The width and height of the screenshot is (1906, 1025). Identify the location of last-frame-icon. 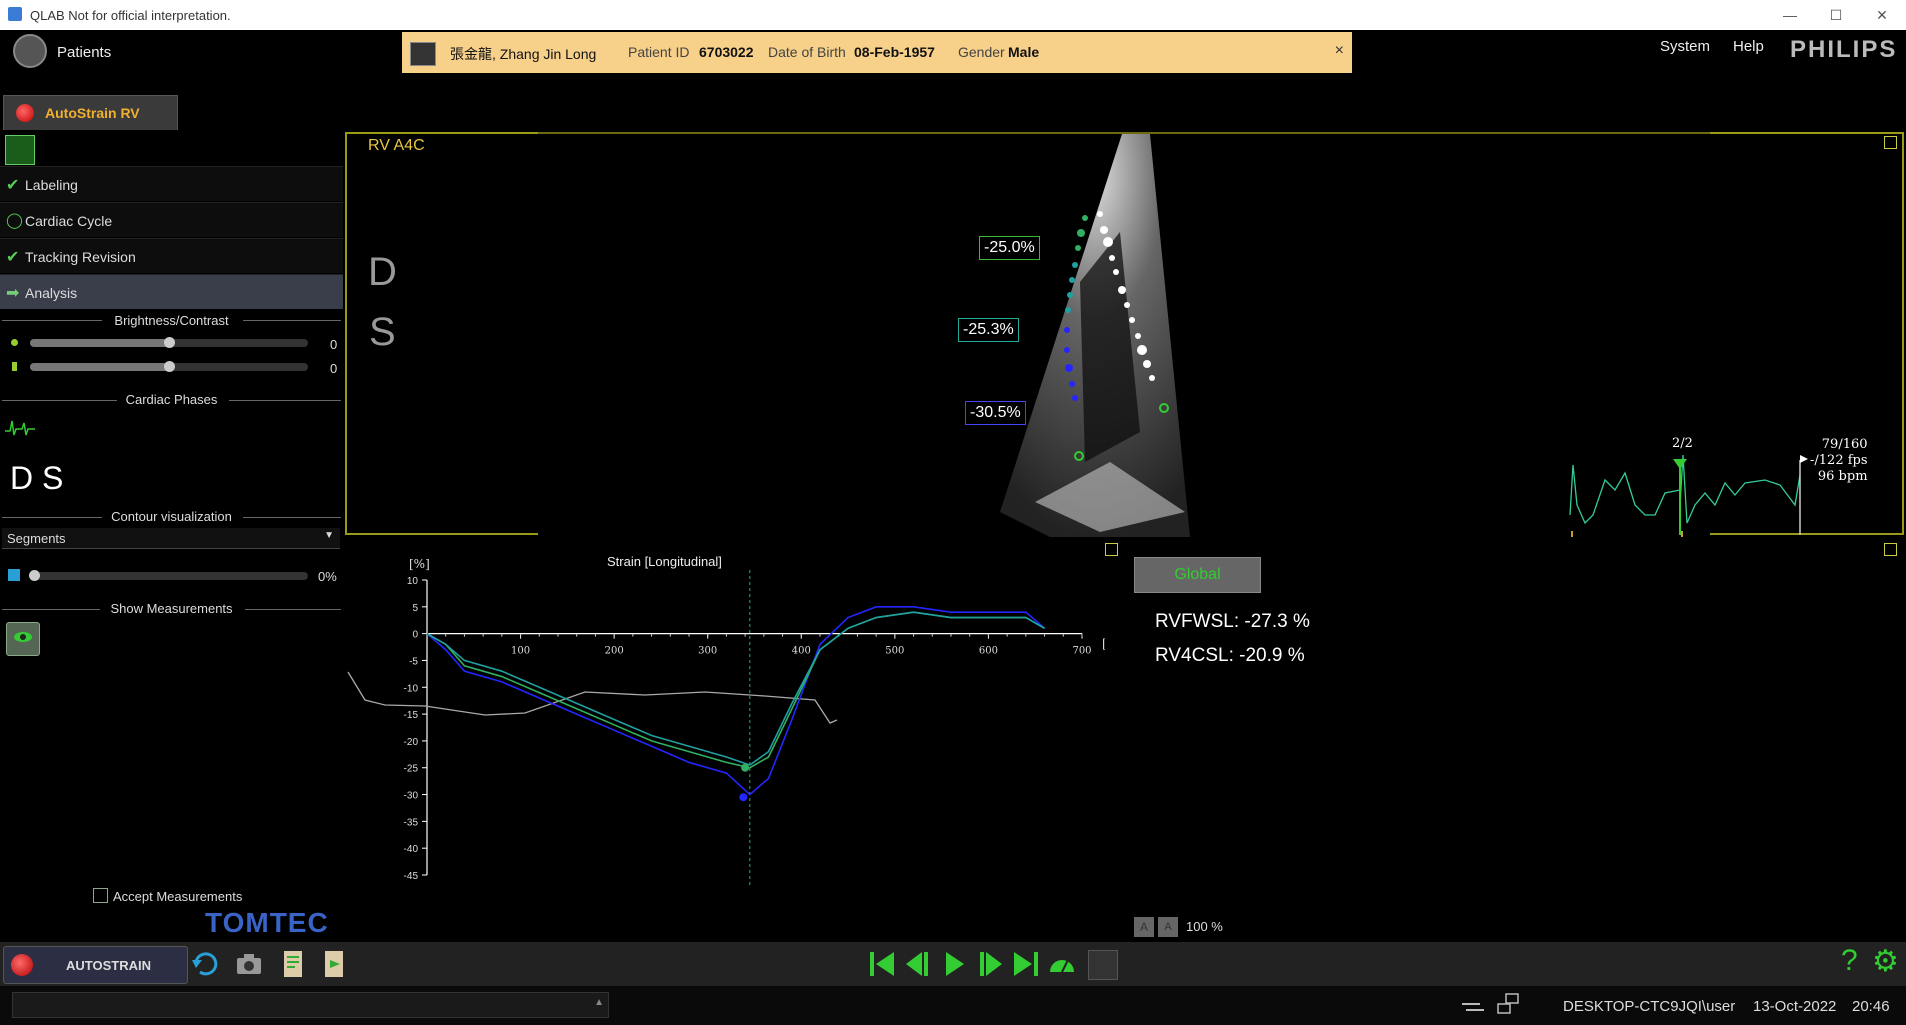
(1026, 964).